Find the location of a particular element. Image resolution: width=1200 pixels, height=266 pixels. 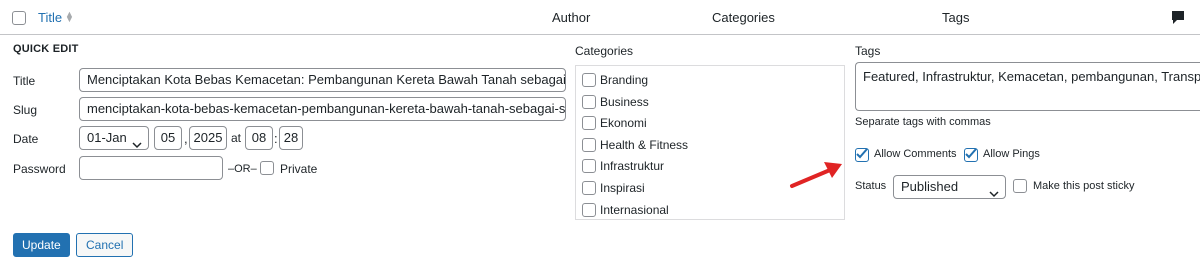

cancel-button: Cancel is located at coordinates (105, 245).